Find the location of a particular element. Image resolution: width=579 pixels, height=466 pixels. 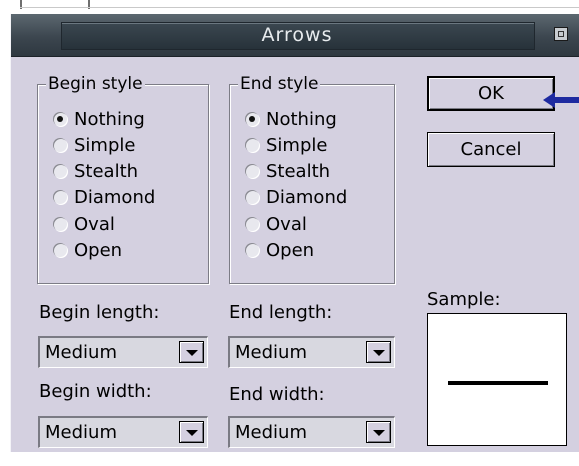

sample-preview is located at coordinates (497, 379).